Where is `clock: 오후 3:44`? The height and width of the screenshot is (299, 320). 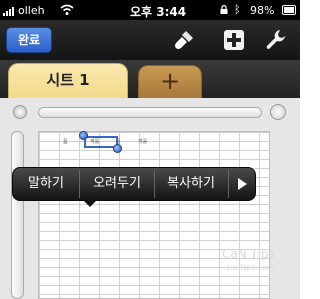
clock: 오후 3:44 is located at coordinates (158, 12).